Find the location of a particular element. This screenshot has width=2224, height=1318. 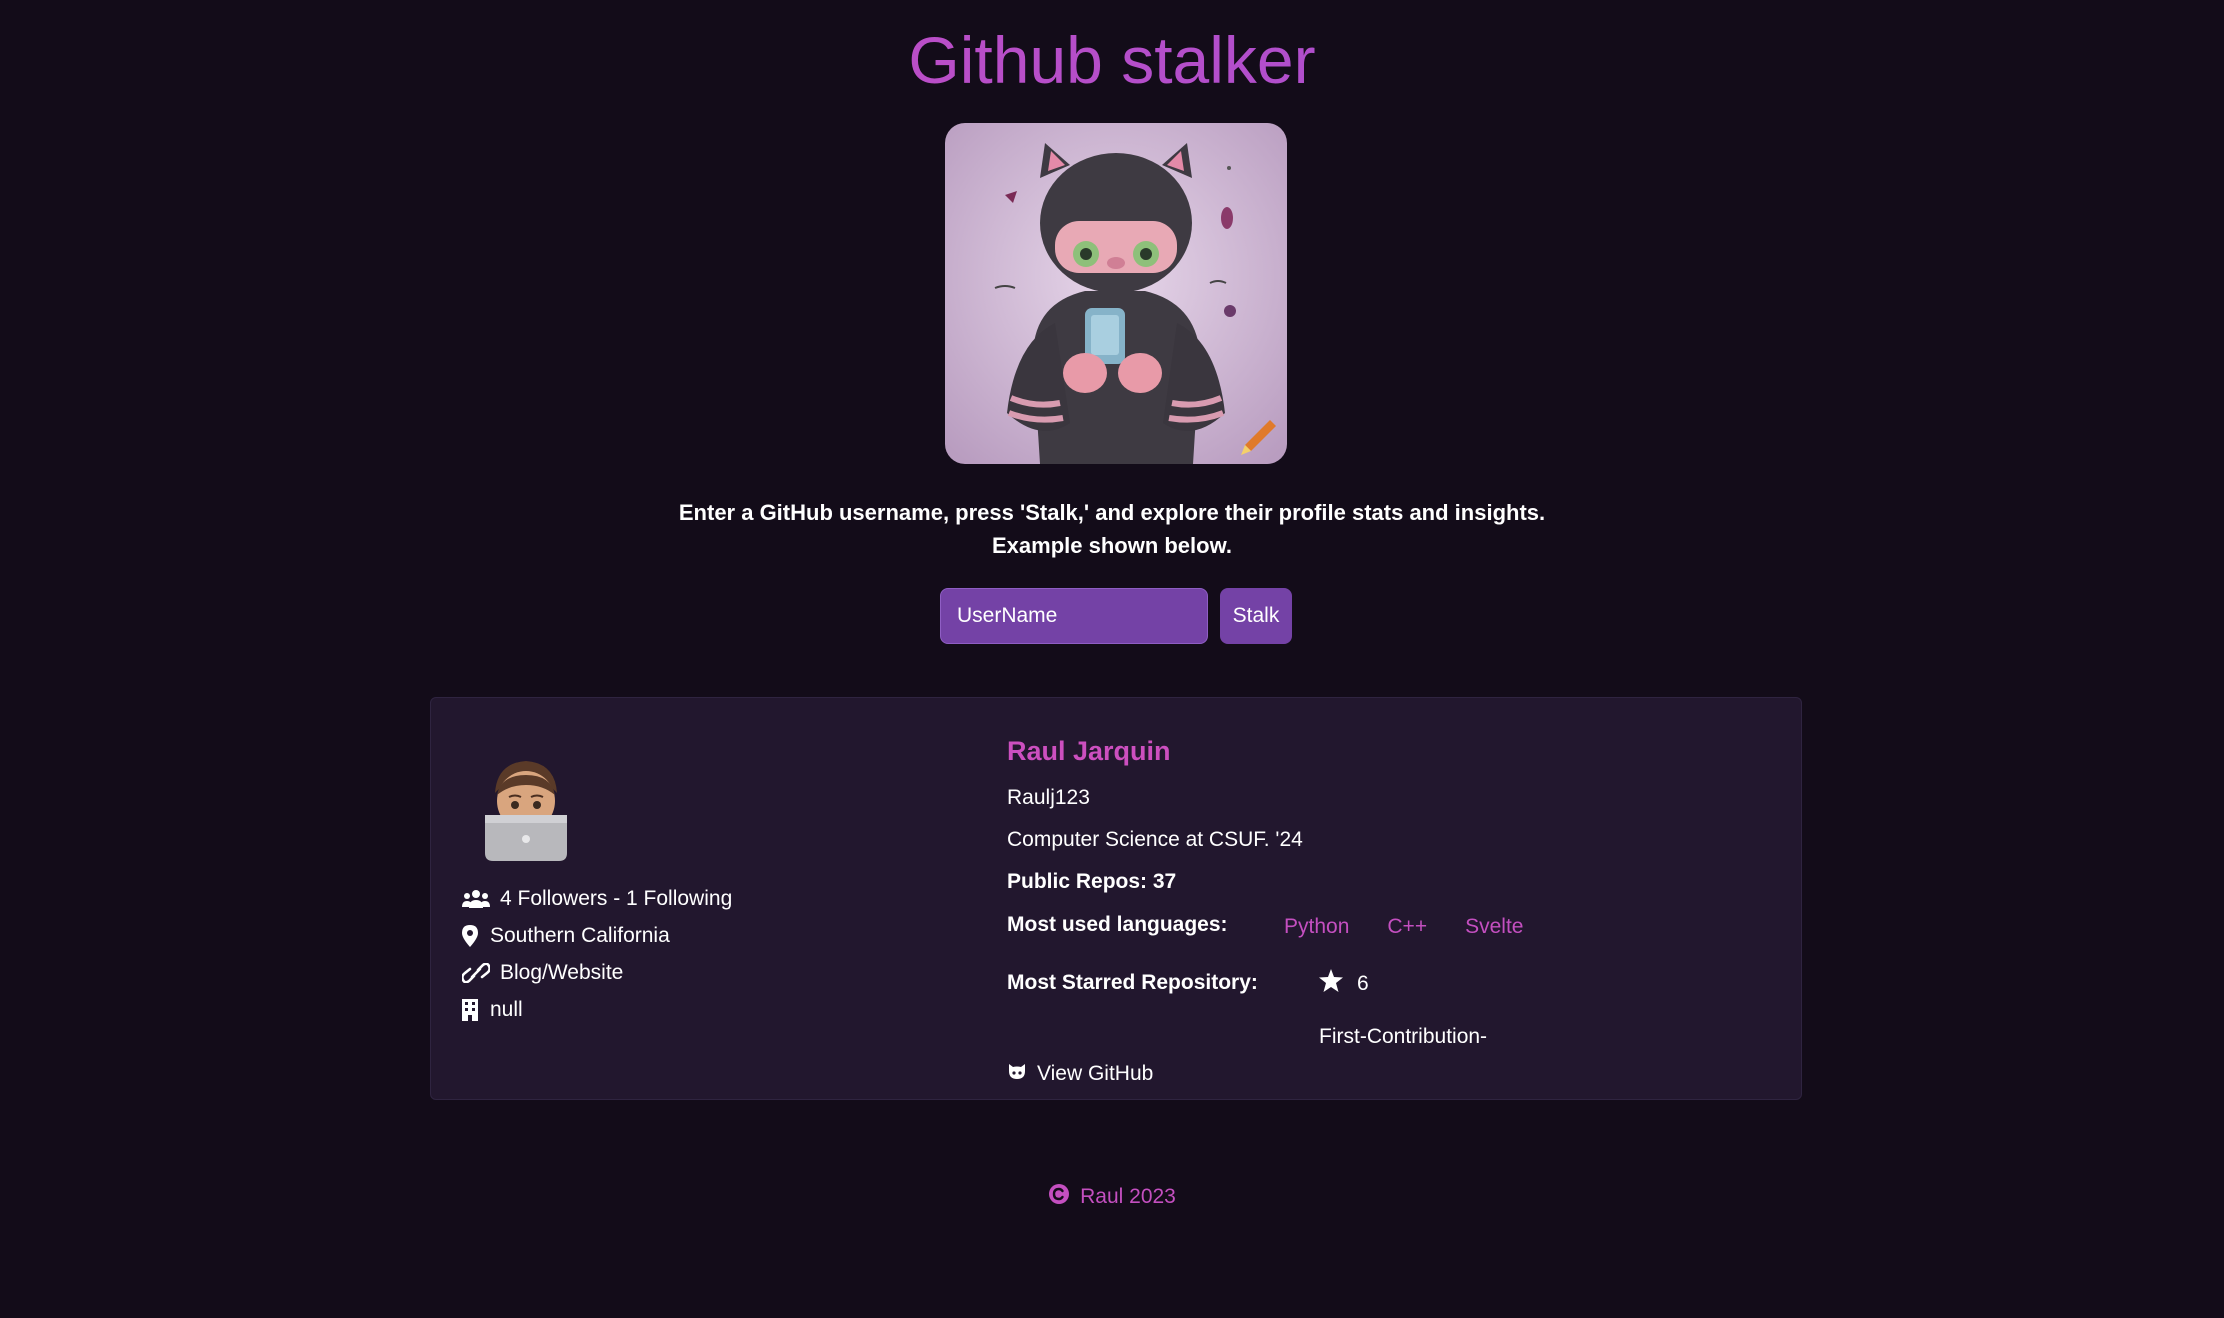

profile-bio: Computer Science at CSUF. '24 is located at coordinates (1155, 839).